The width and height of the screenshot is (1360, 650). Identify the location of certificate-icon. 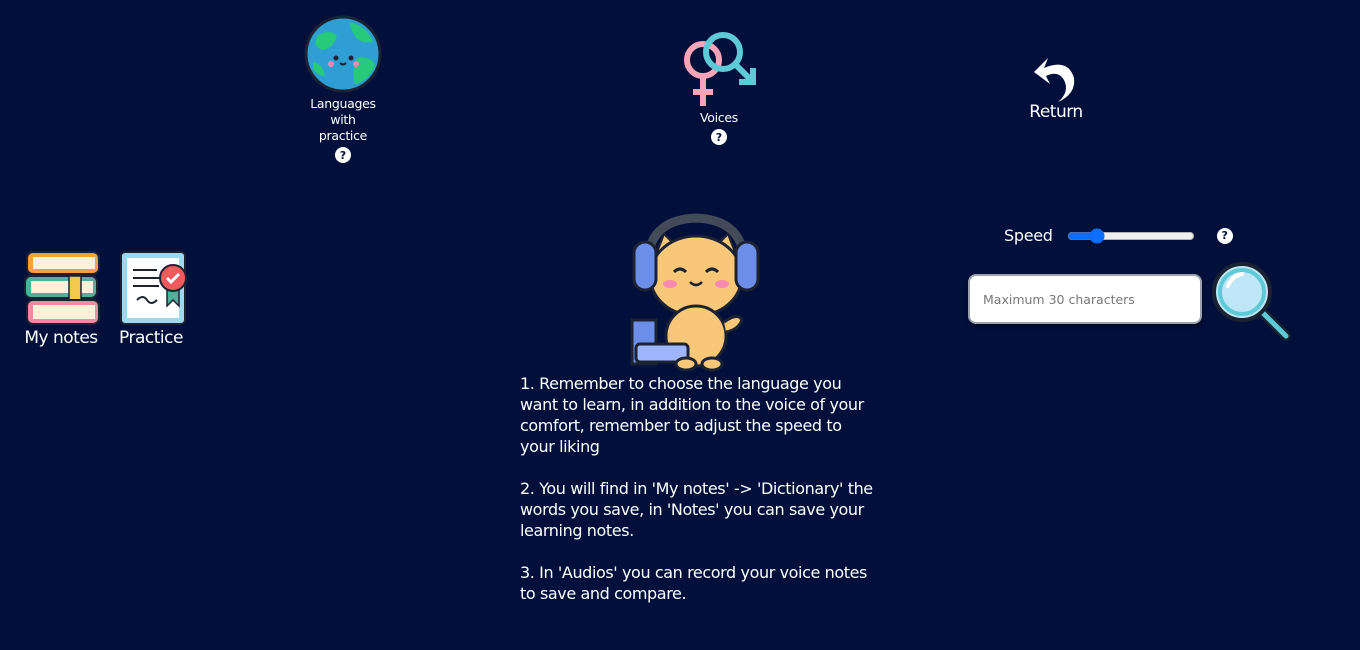
(153, 288).